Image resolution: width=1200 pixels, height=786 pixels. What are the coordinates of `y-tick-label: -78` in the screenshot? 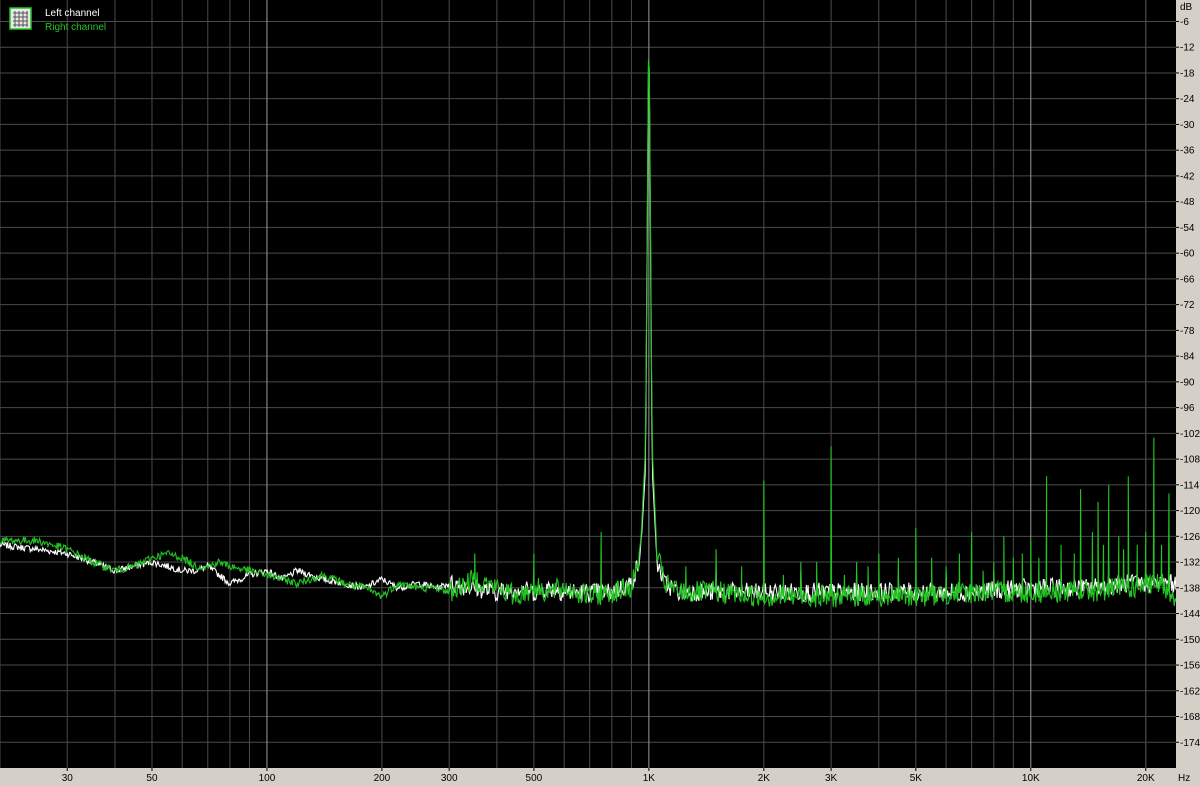 It's located at (1187, 331).